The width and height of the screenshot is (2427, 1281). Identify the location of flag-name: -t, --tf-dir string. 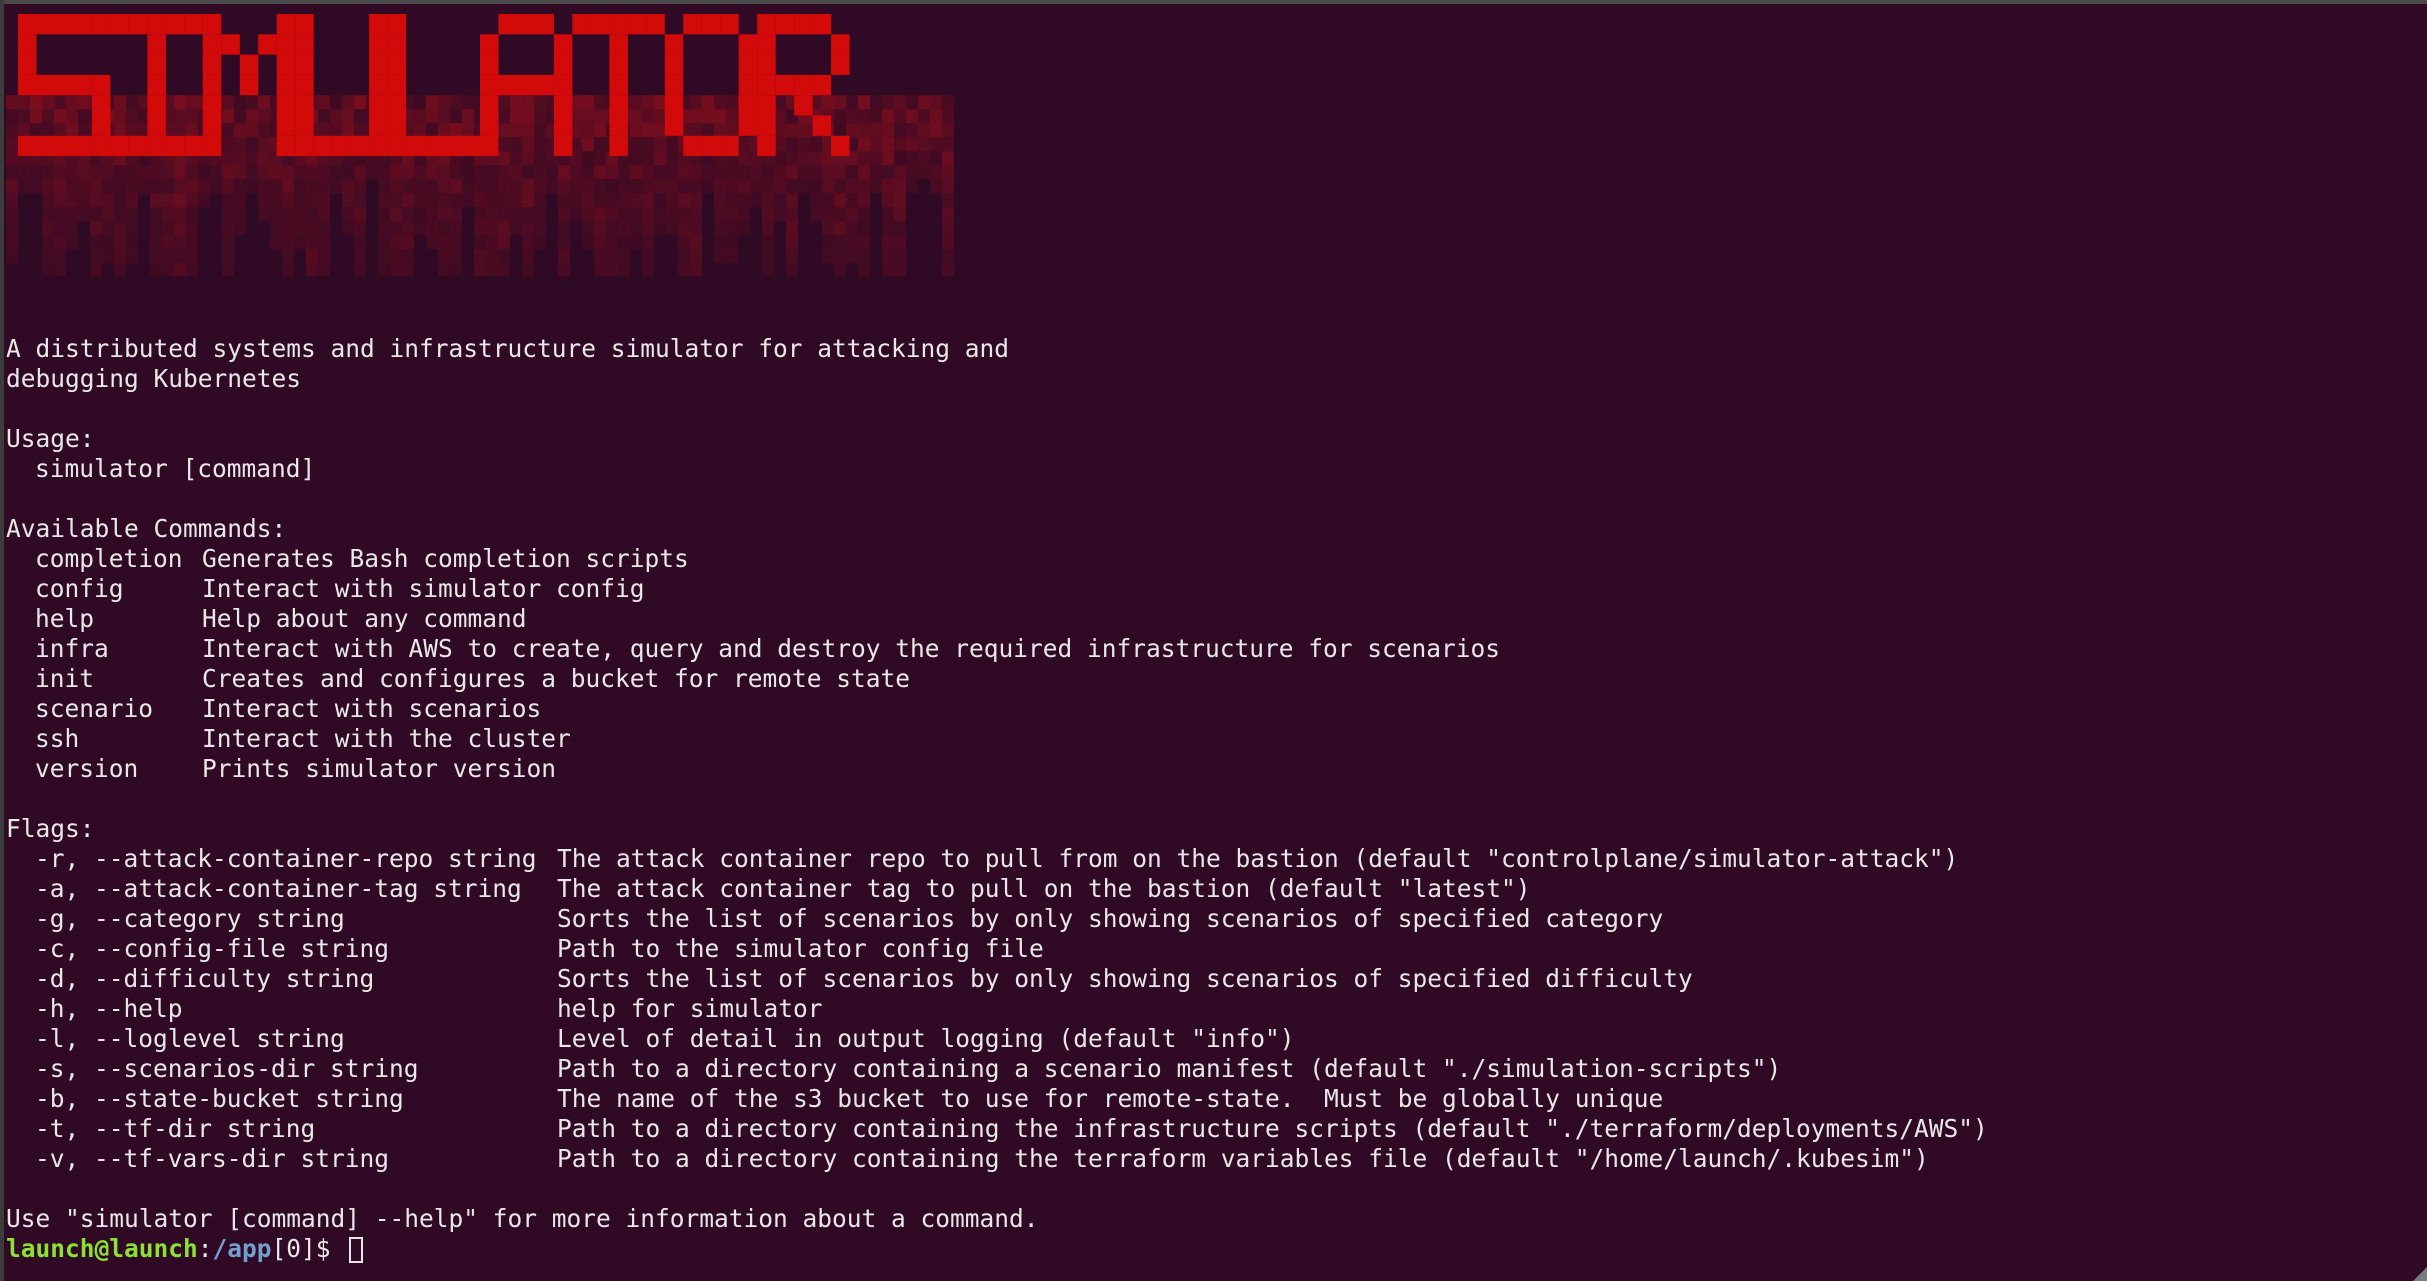
(175, 1128).